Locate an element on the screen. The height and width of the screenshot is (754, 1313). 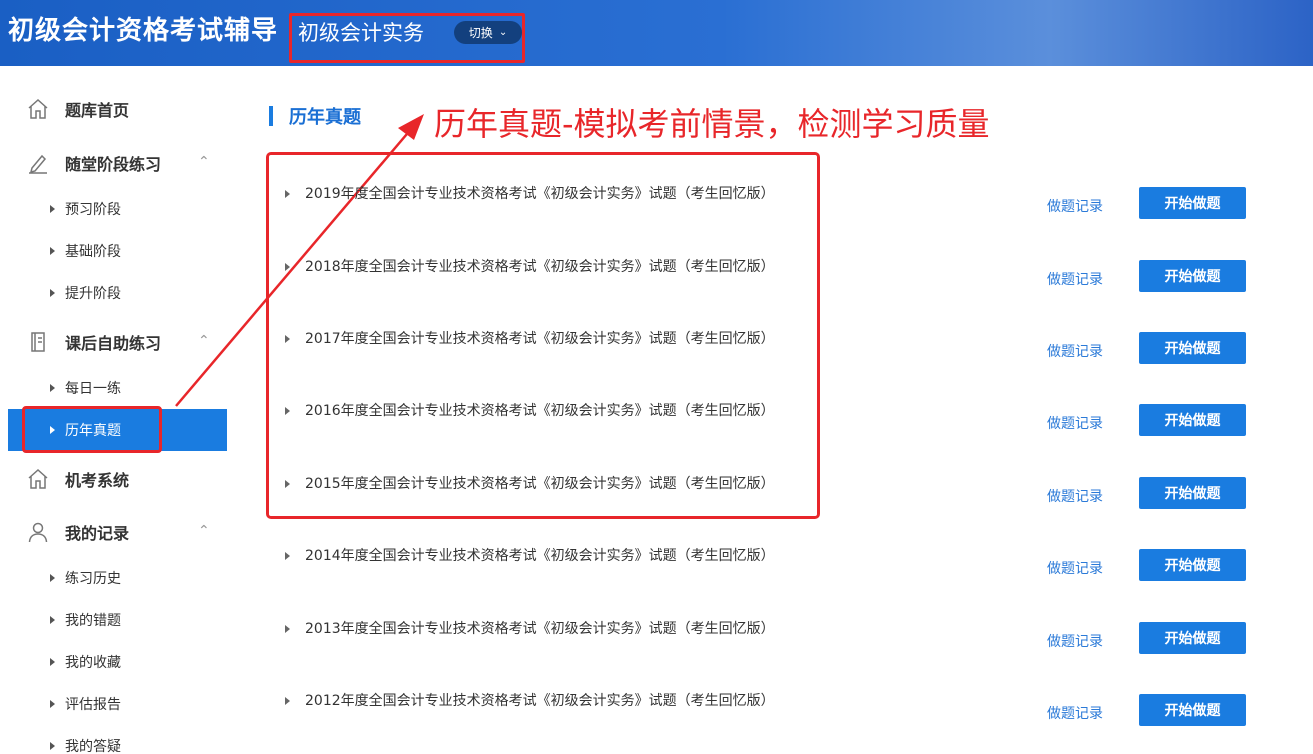
sidebar-subitem-favorites: 我的收藏 is located at coordinates (117, 662).